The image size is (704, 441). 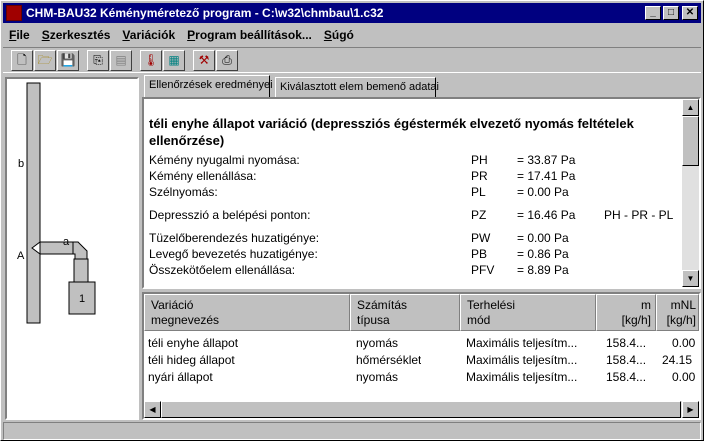 What do you see at coordinates (247, 312) in the screenshot?
I see `col-header-name: Variáció megnevezés` at bounding box center [247, 312].